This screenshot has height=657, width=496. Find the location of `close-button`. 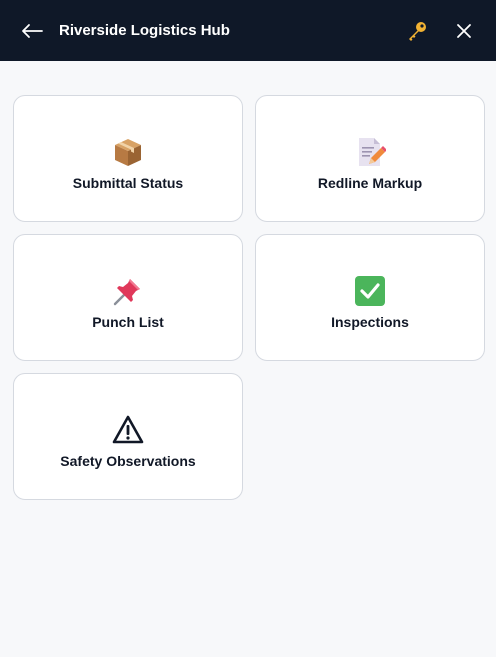

close-button is located at coordinates (464, 31).